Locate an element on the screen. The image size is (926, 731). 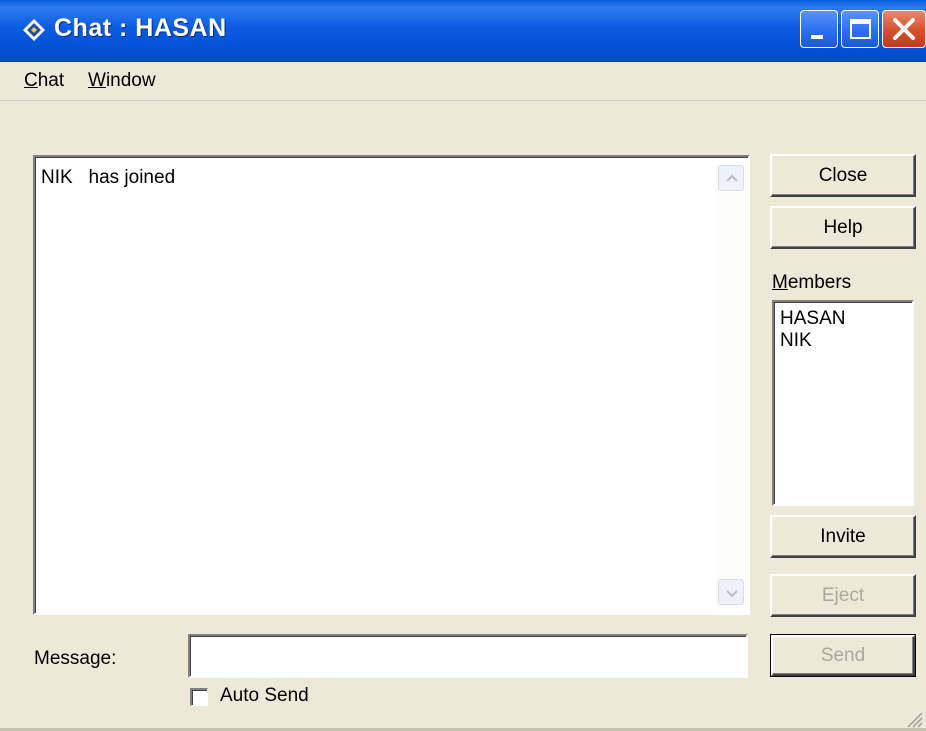
member-item: HASAN is located at coordinates (812, 319).